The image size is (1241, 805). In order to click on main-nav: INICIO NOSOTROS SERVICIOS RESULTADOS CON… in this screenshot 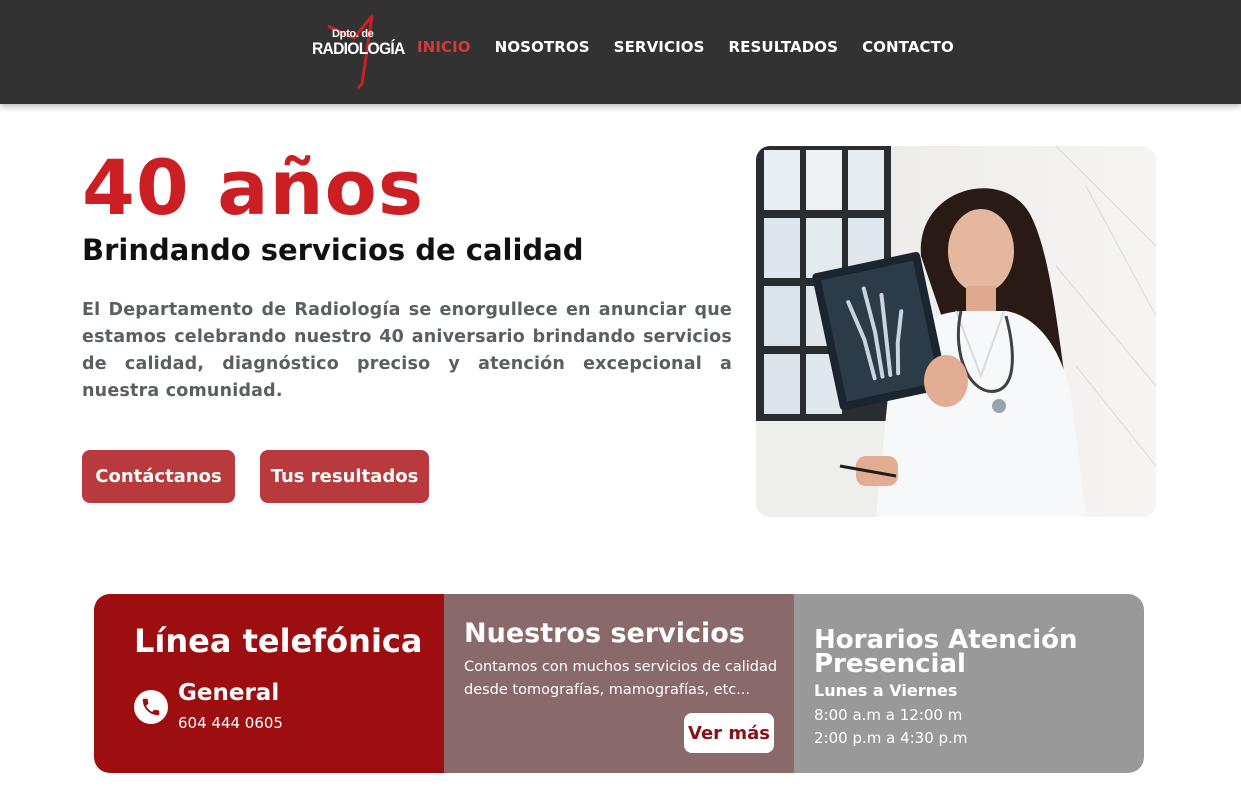, I will do `click(685, 47)`.